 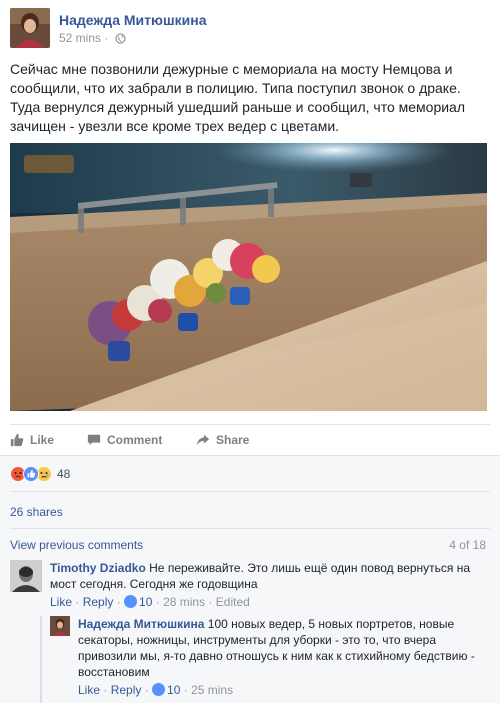 What do you see at coordinates (212, 690) in the screenshot?
I see `comment-time: 25 mins` at bounding box center [212, 690].